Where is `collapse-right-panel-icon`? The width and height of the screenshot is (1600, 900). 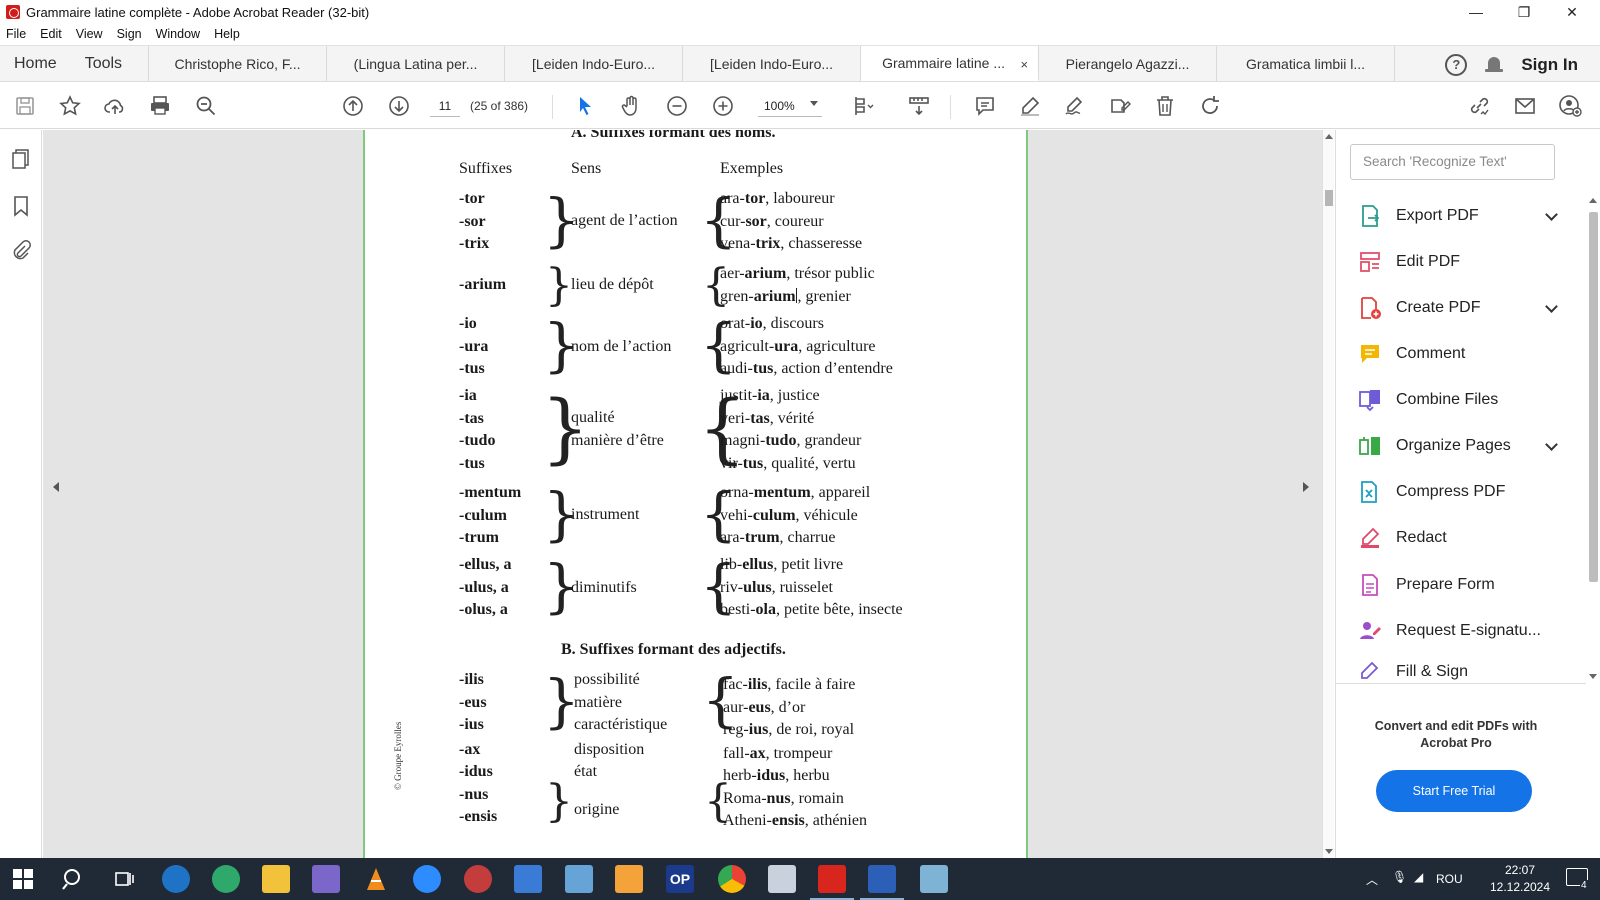
collapse-right-panel-icon is located at coordinates (1306, 487).